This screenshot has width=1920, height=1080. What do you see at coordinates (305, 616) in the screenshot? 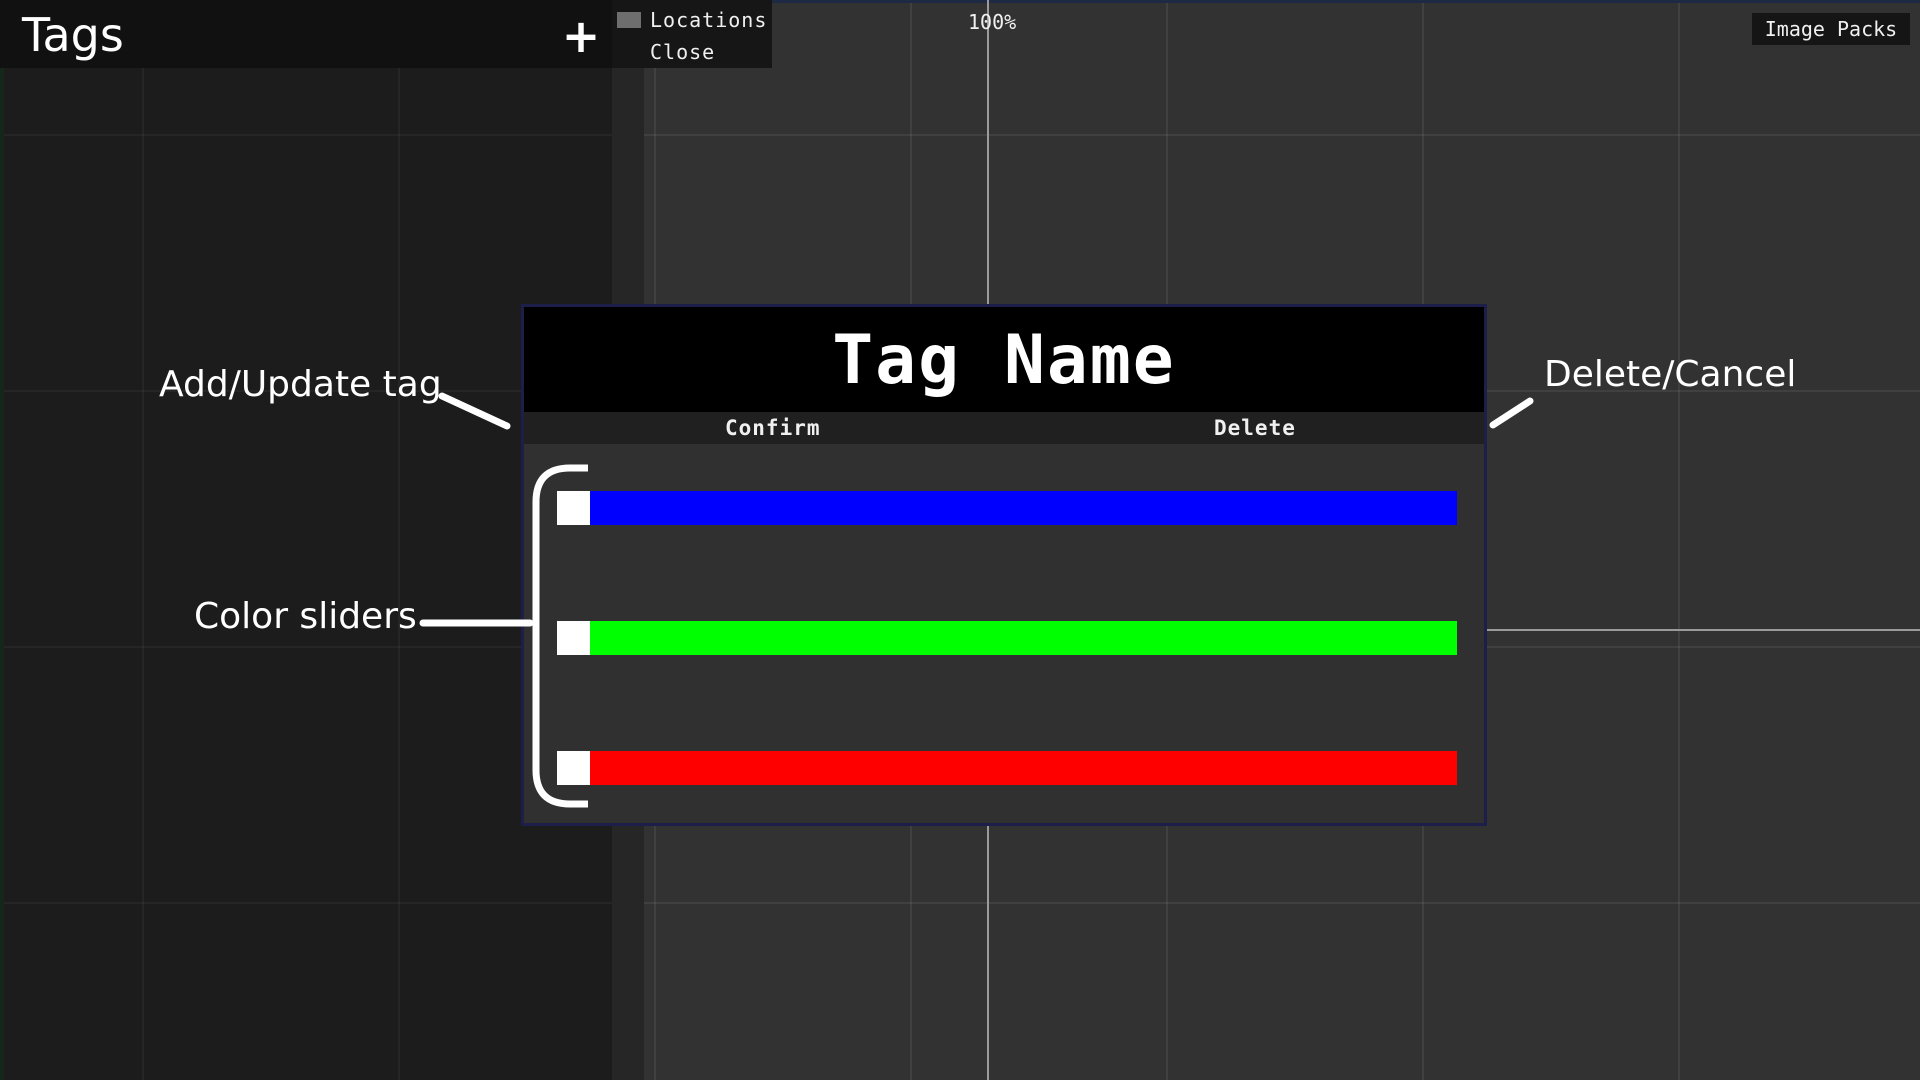
I see `annotation-color-sliders: Color sliders` at bounding box center [305, 616].